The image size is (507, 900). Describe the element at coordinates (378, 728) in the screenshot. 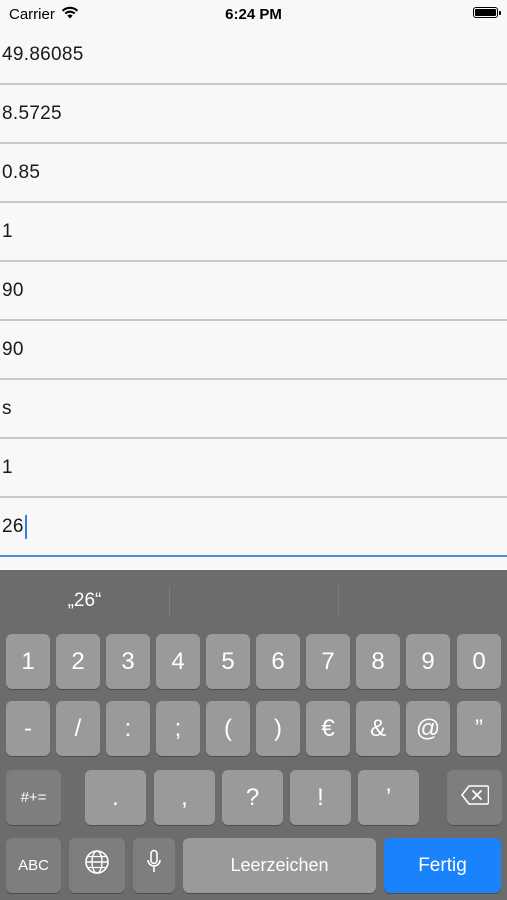

I see `key-ampersand: &` at that location.